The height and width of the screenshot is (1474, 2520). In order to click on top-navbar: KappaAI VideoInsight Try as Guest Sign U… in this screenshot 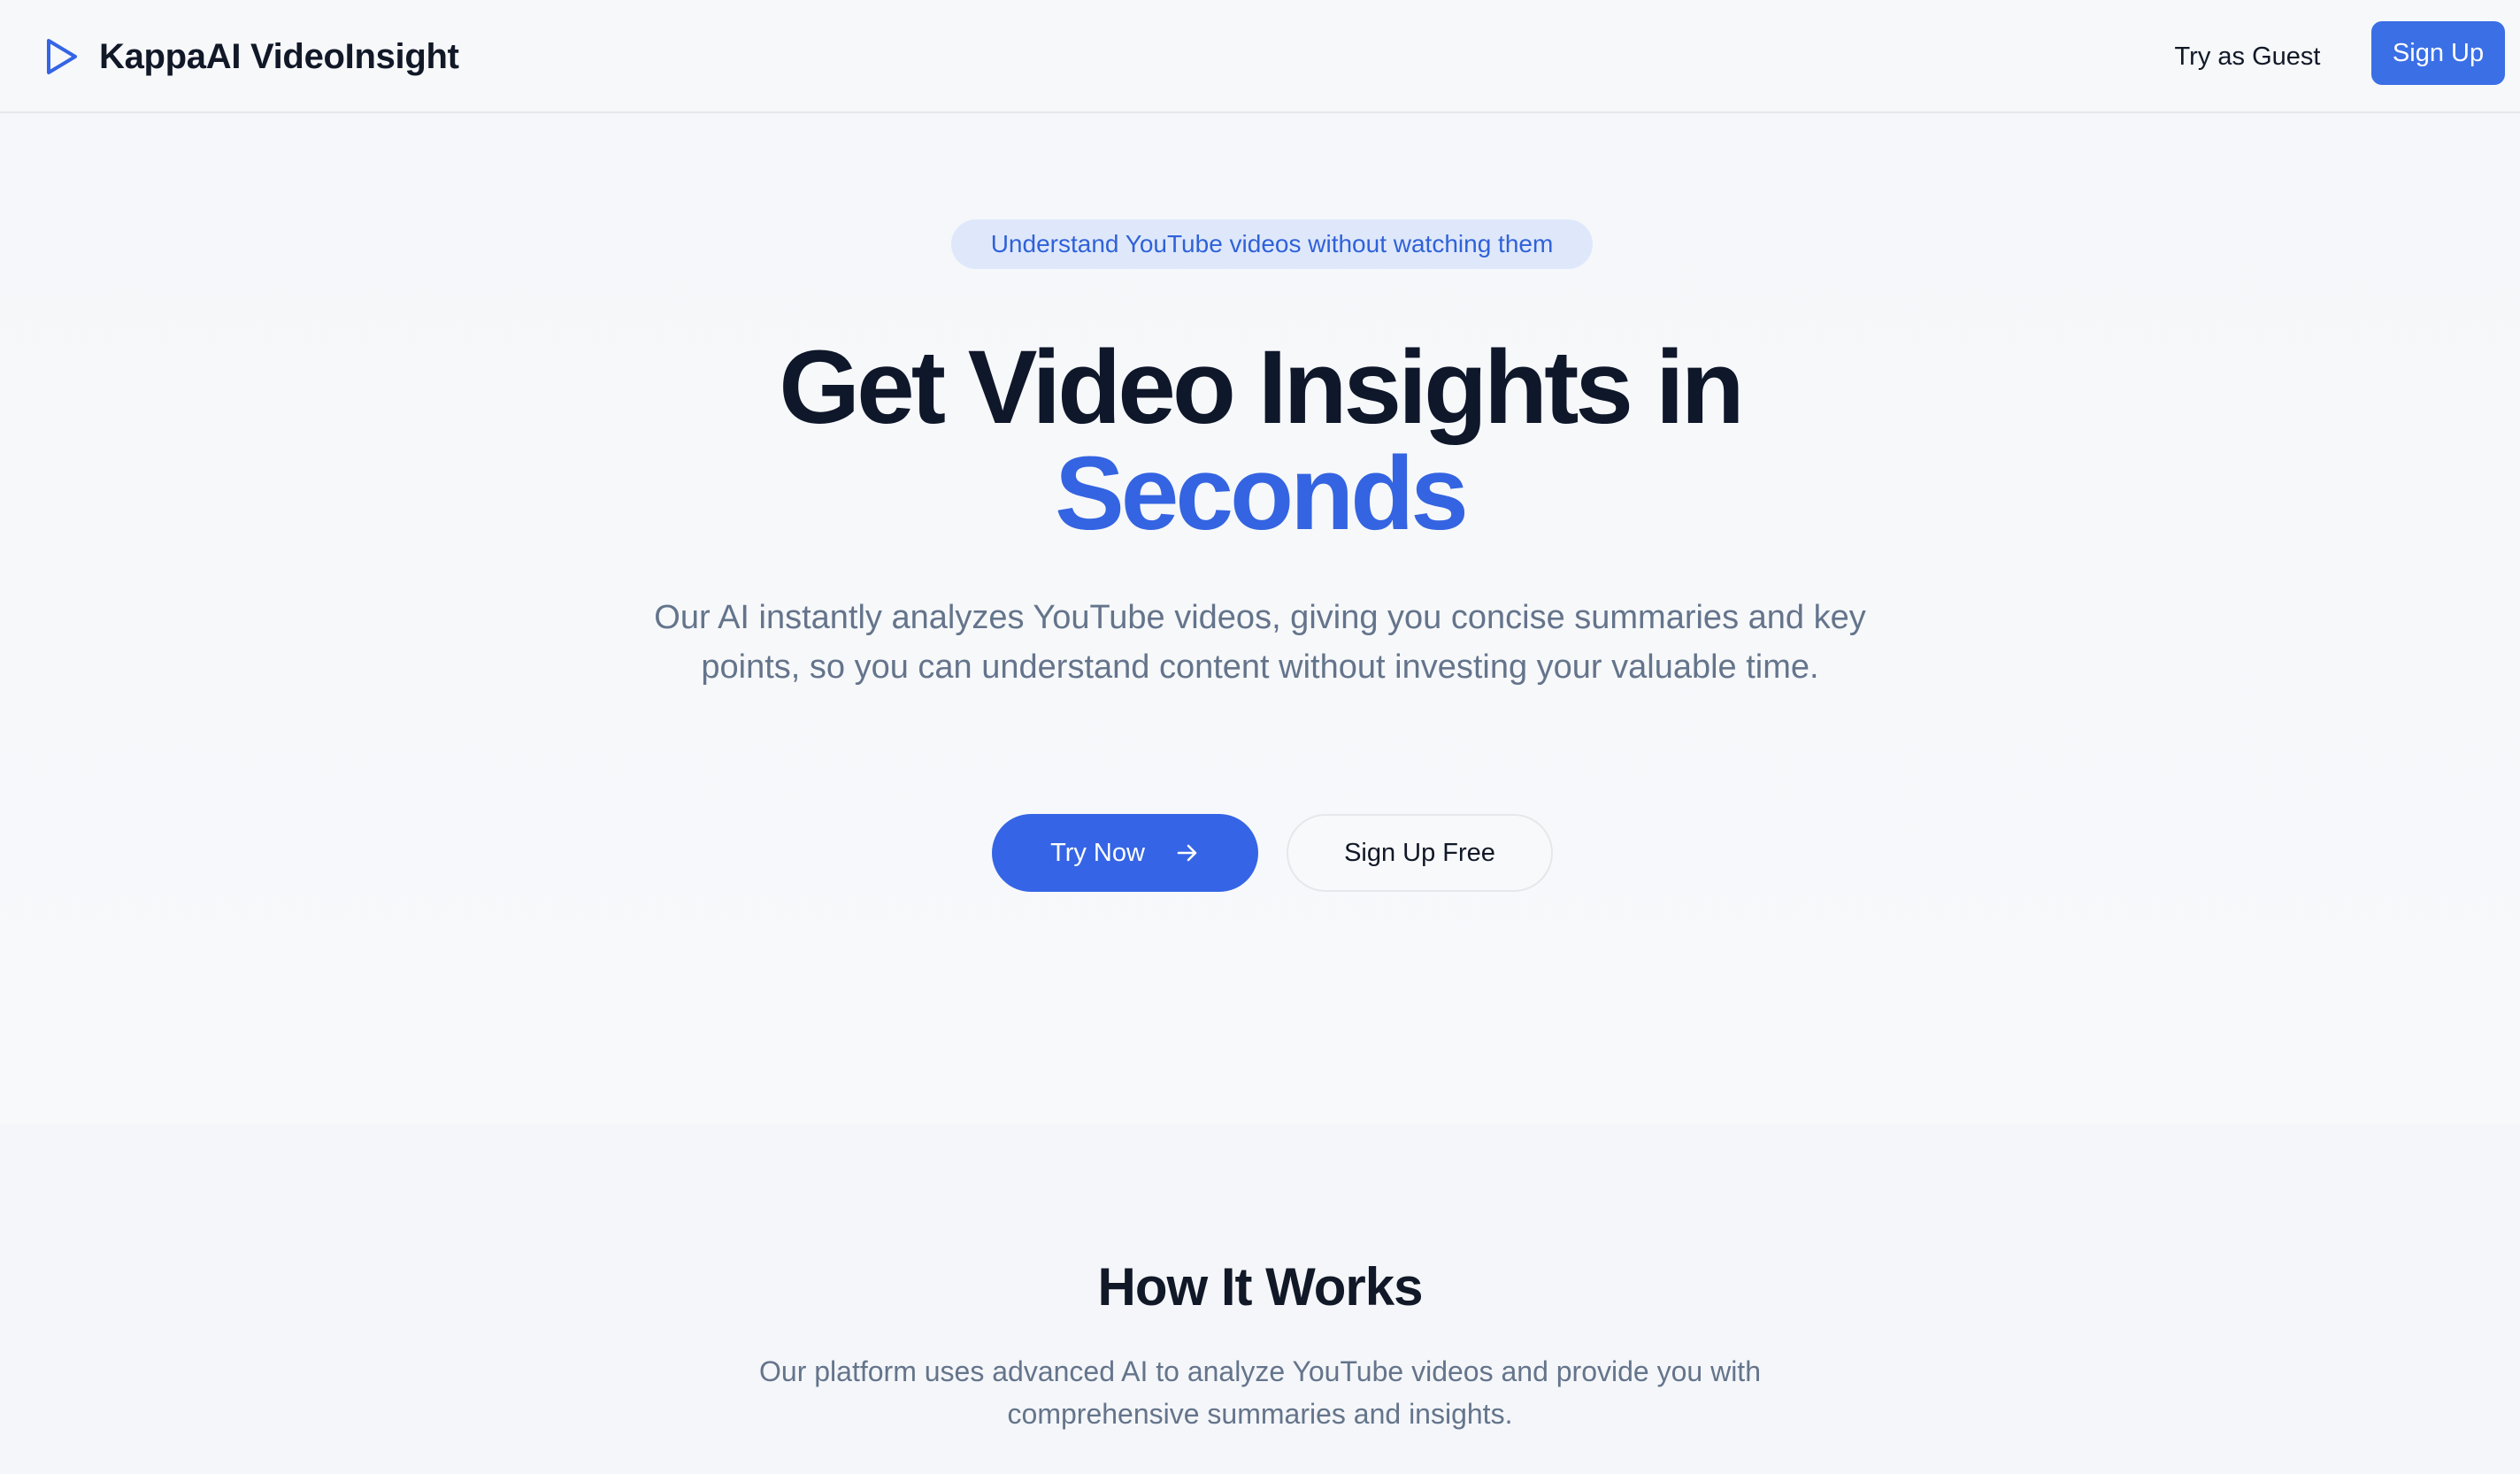, I will do `click(1260, 57)`.